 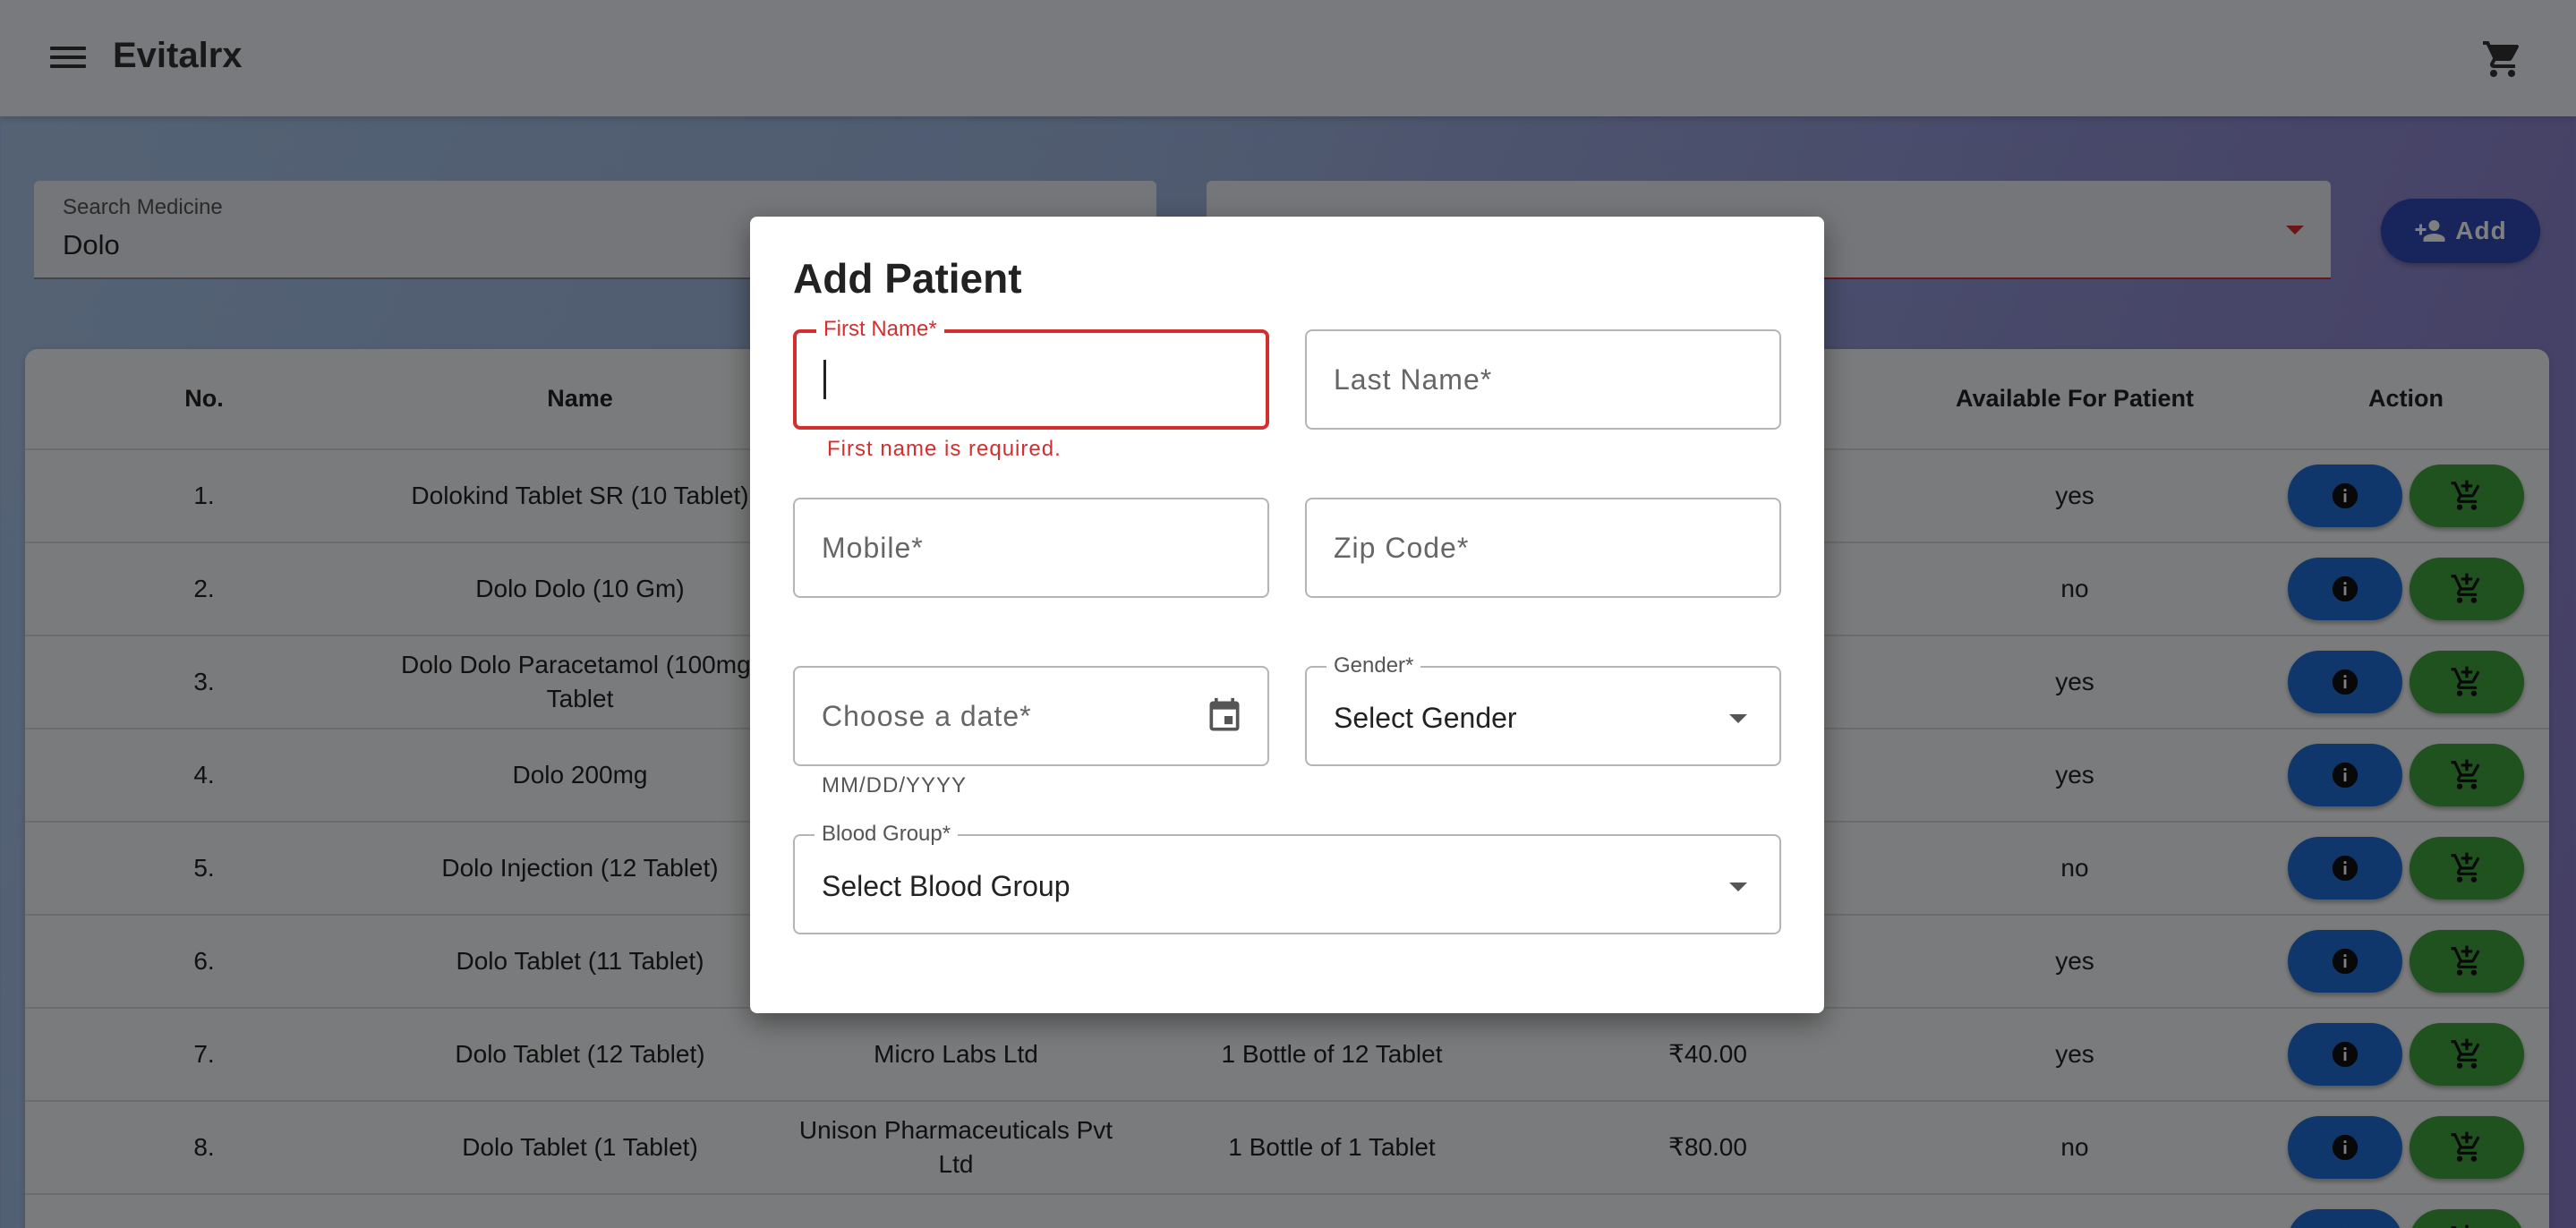 What do you see at coordinates (927, 716) in the screenshot?
I see `date-placeholder: Choose a date*` at bounding box center [927, 716].